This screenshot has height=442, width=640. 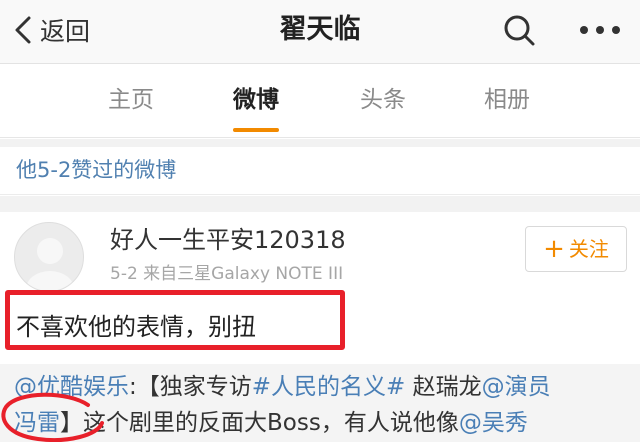 I want to click on tab-albums: 相册, so click(x=507, y=100).